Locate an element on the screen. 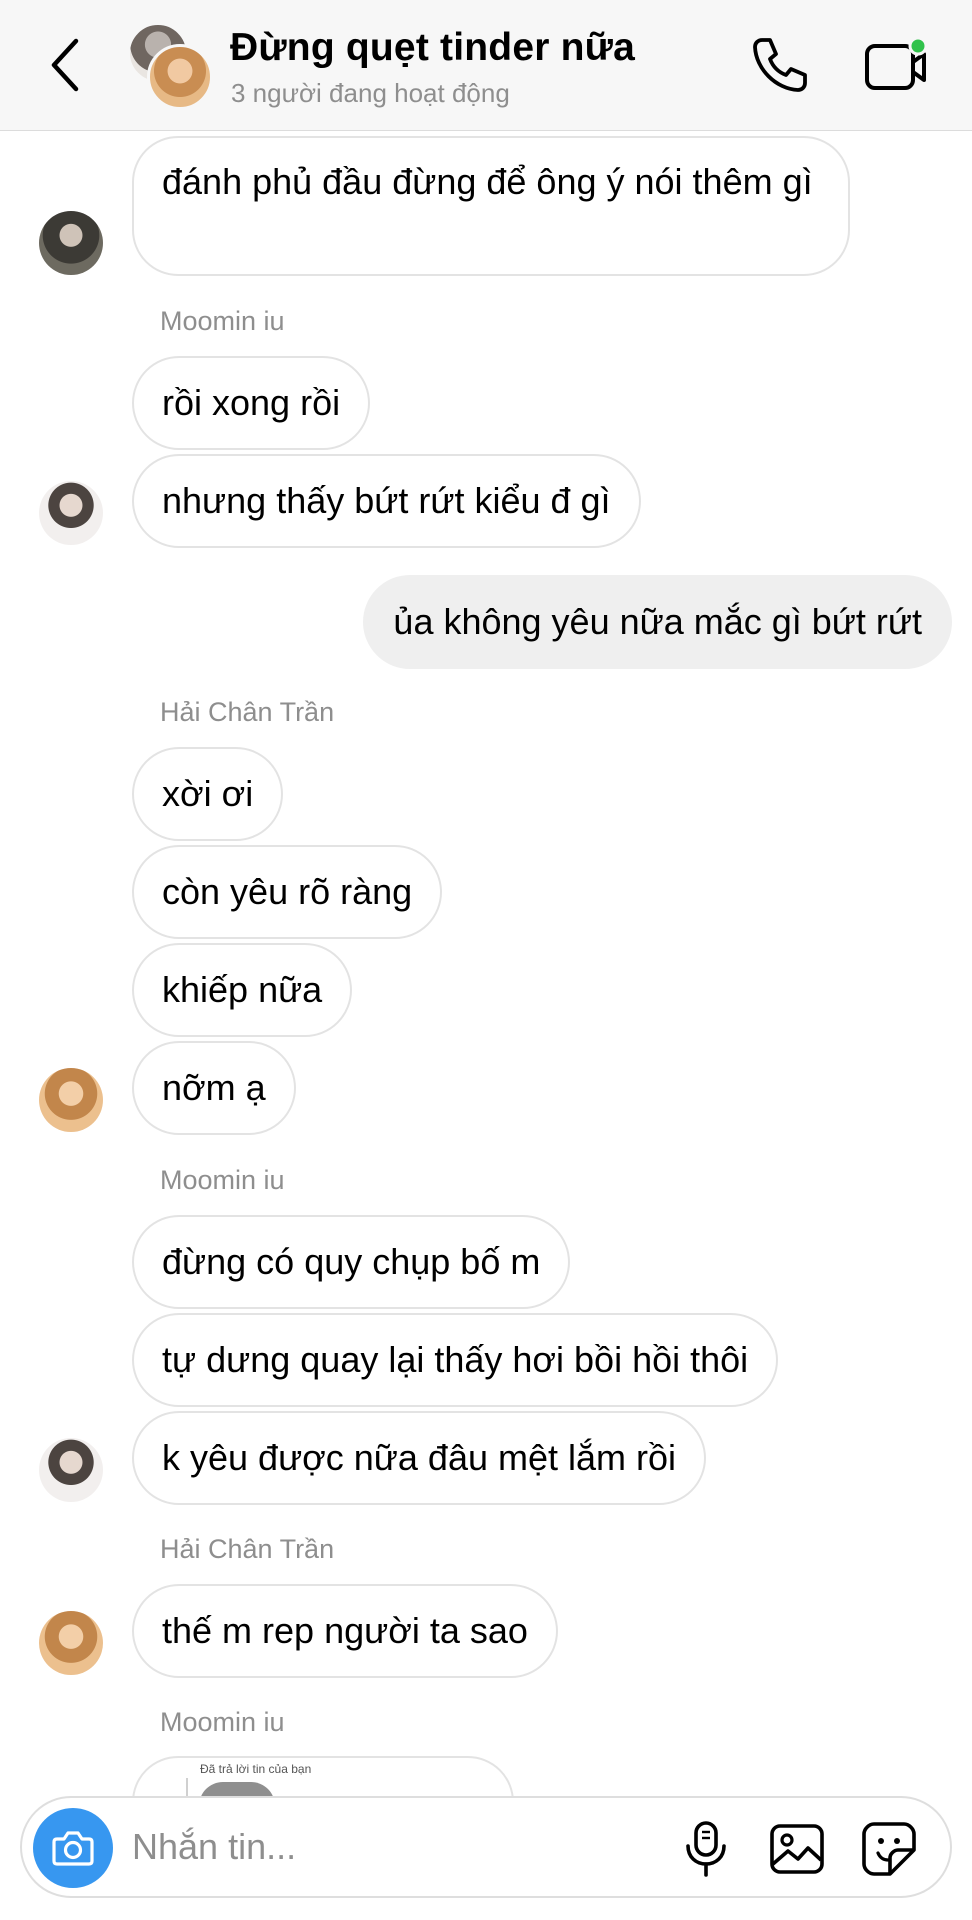 This screenshot has height=1920, width=972. composer-area is located at coordinates (486, 1858).